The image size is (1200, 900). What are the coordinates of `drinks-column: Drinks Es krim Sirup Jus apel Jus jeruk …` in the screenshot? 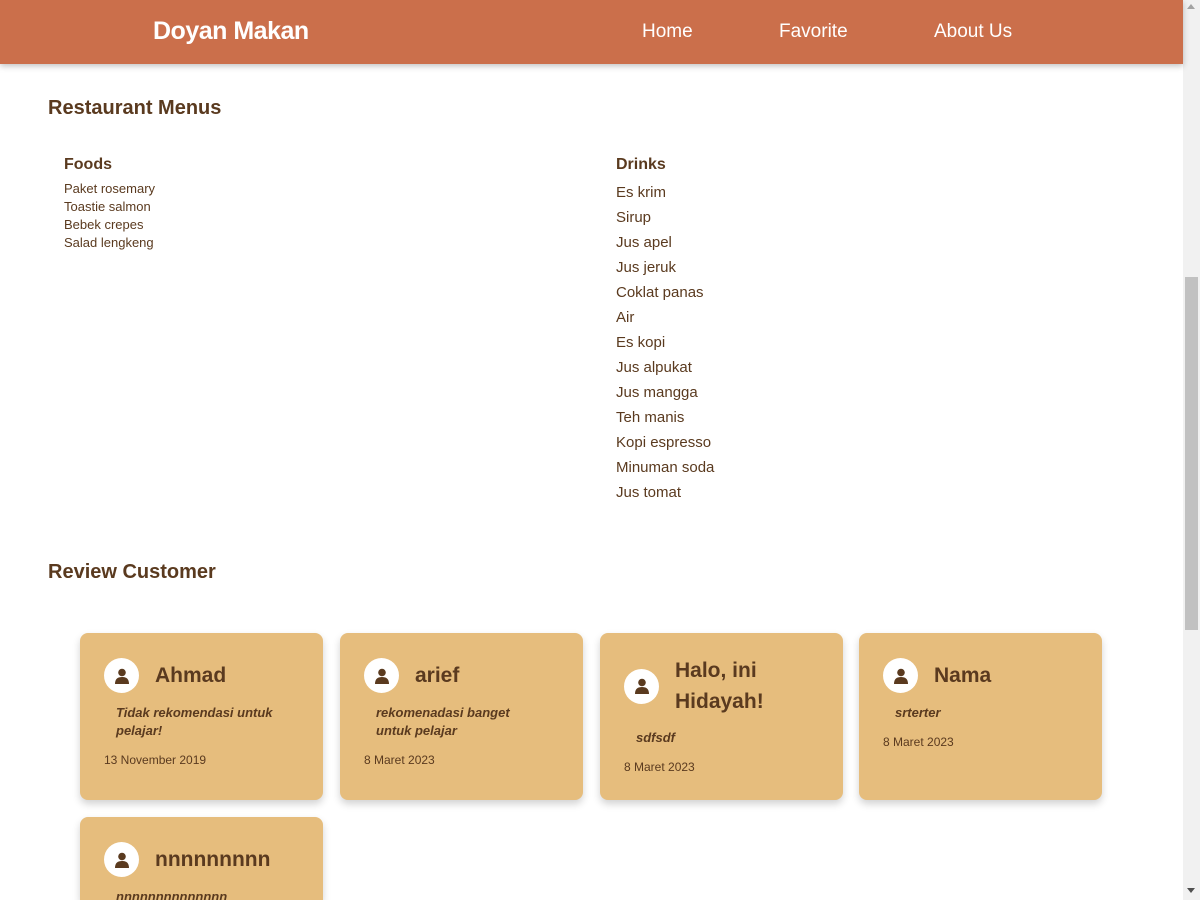 It's located at (665, 330).